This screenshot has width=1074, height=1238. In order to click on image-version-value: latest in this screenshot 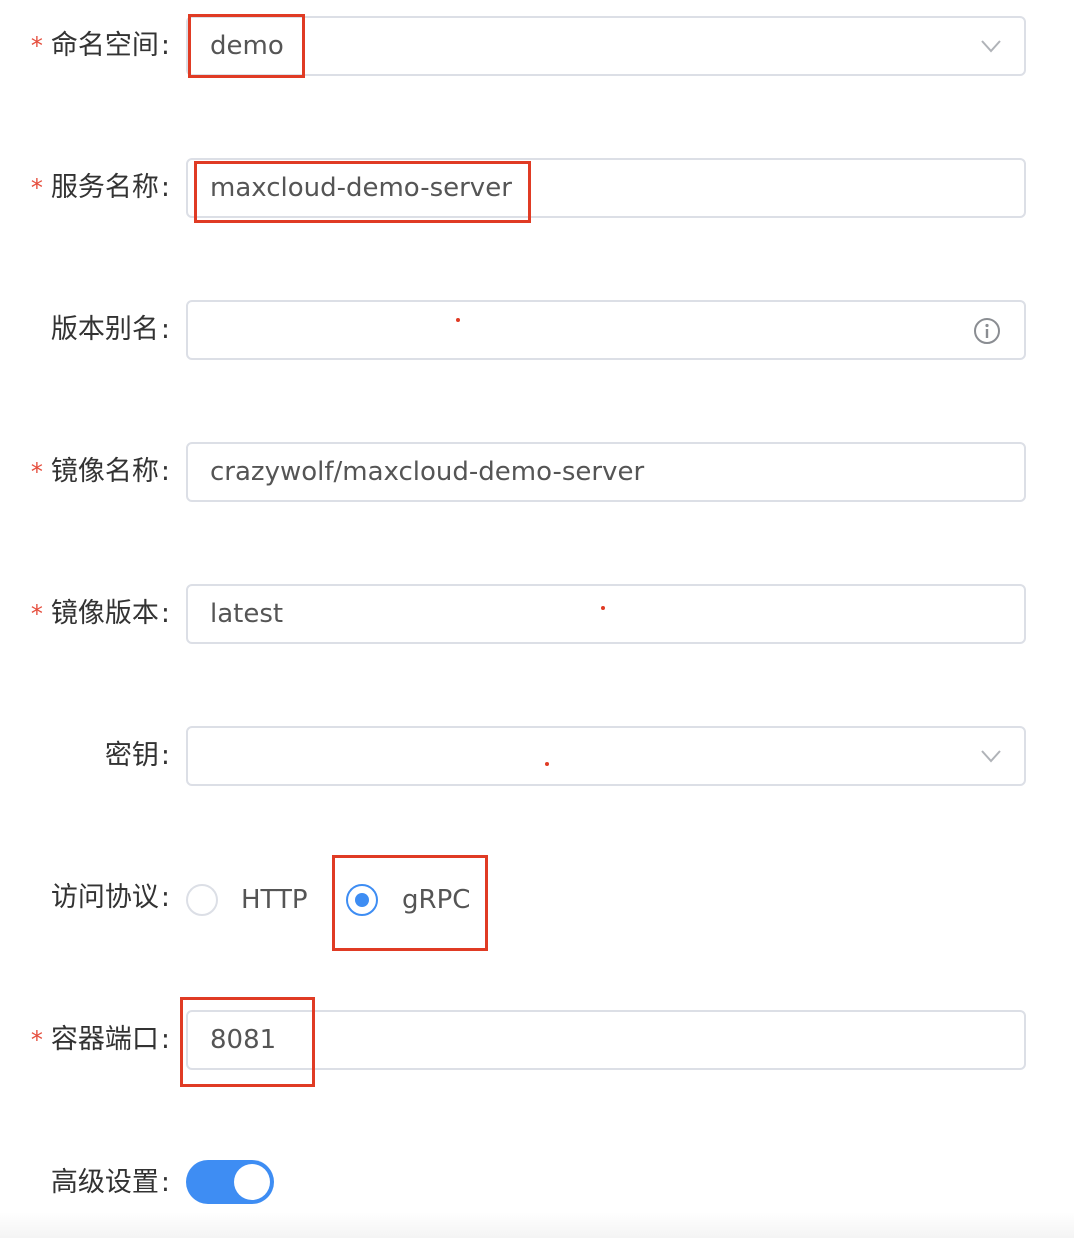, I will do `click(247, 614)`.